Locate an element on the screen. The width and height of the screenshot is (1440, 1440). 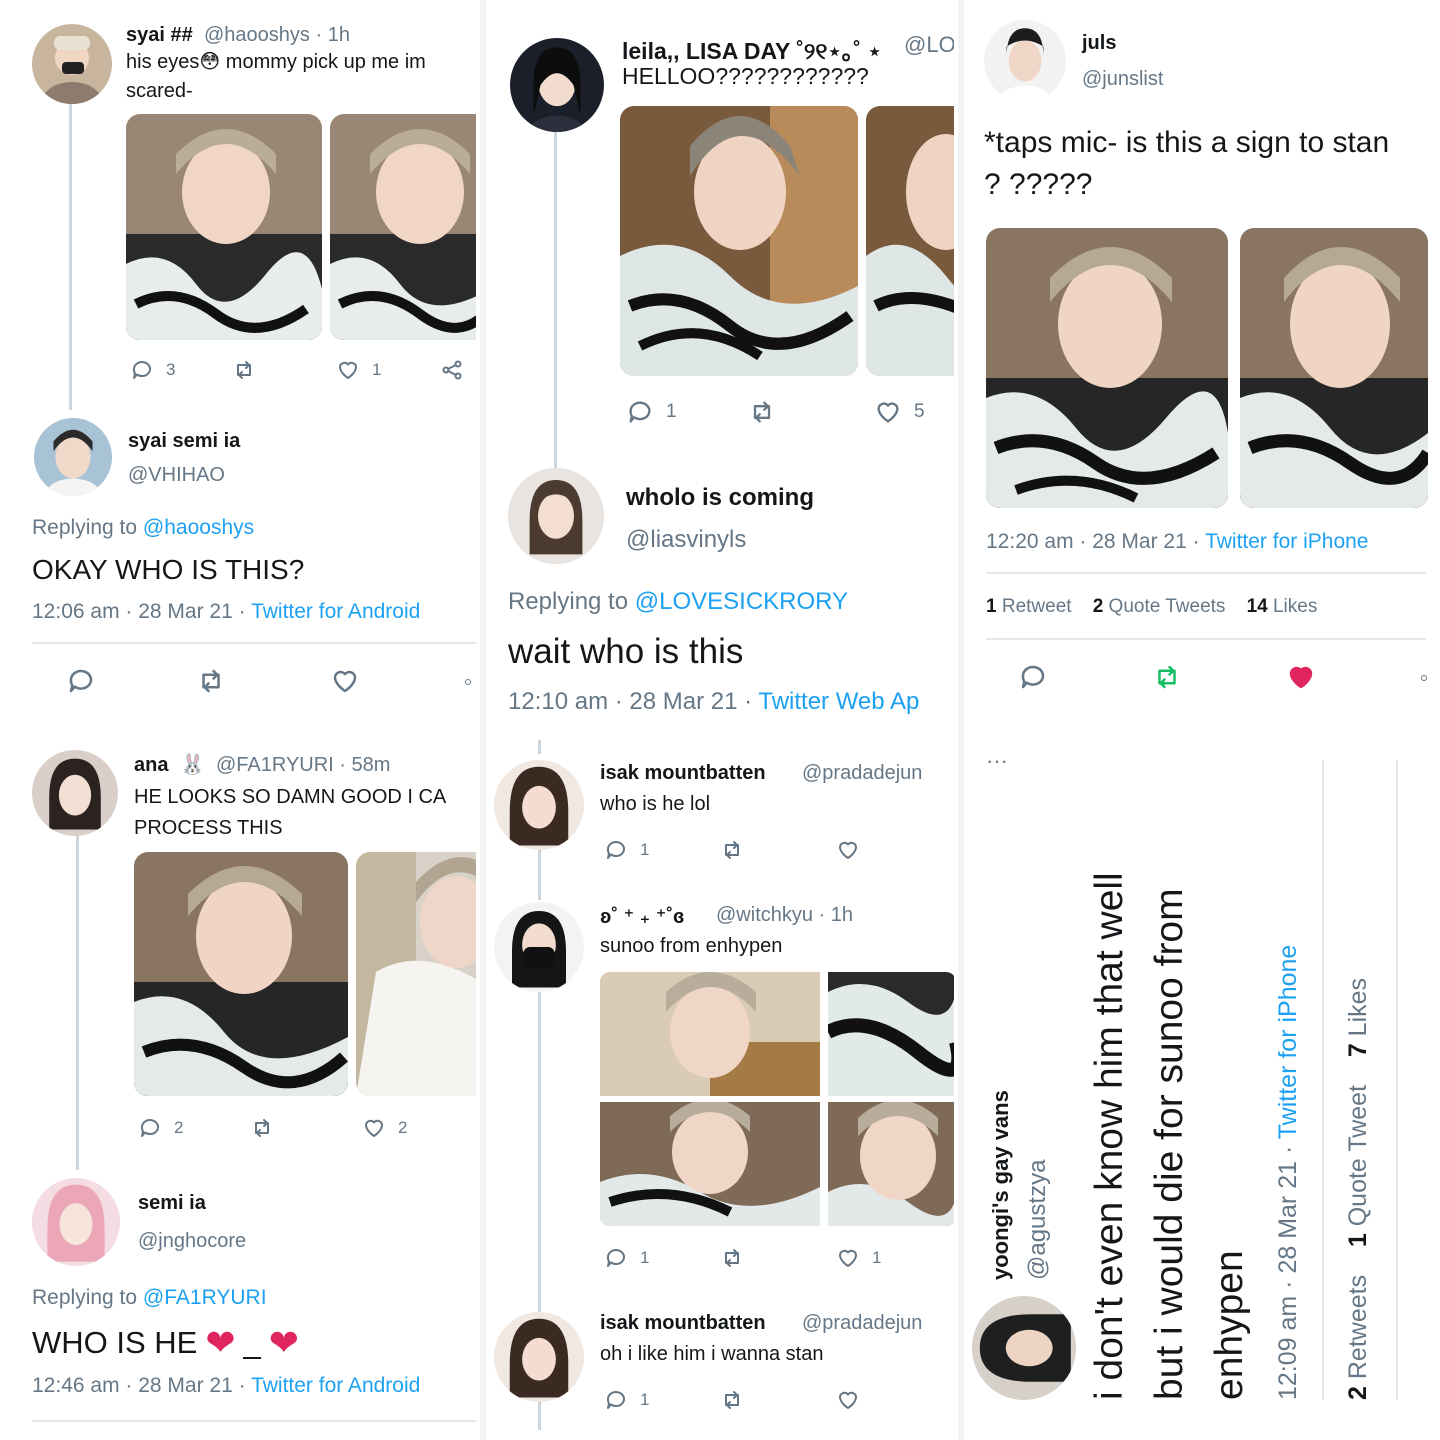
author-handle: @jnghocore is located at coordinates (192, 1241).